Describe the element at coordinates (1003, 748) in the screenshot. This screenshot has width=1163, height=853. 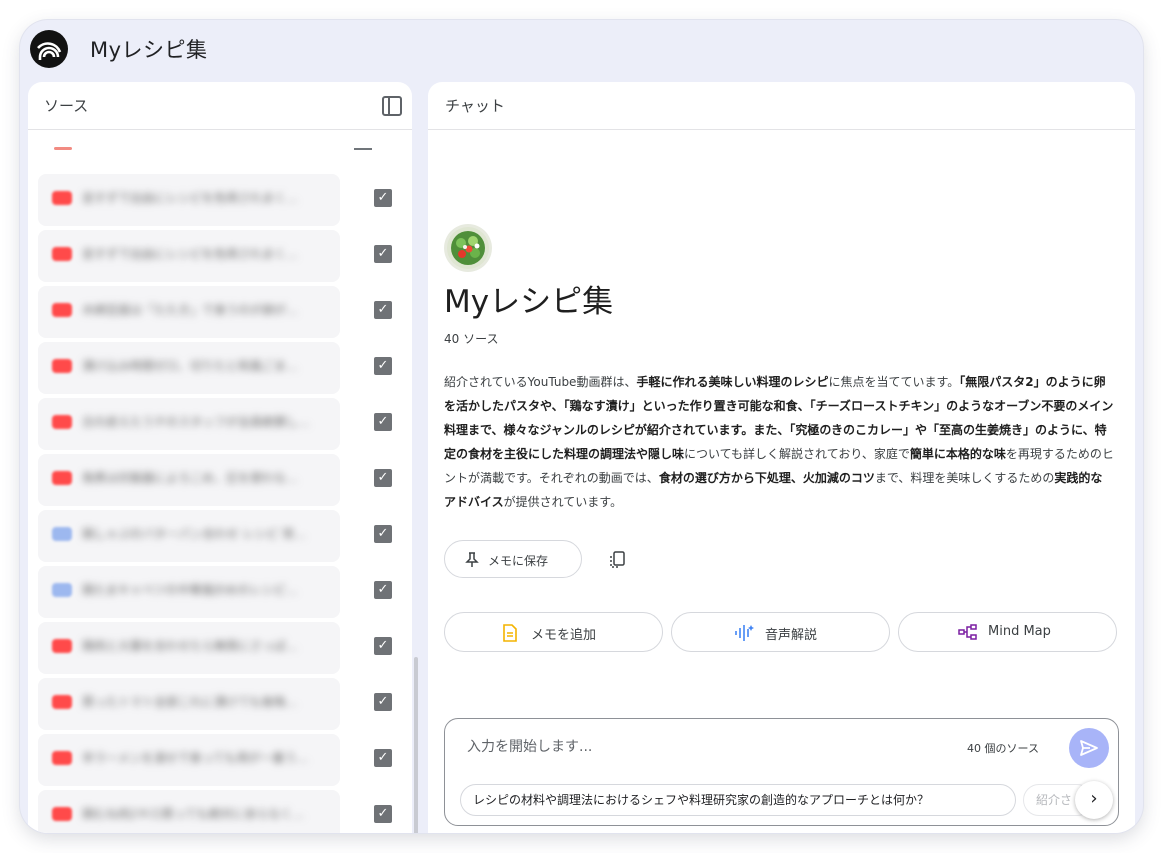
I see `input-source-count: 40 個のソース` at that location.